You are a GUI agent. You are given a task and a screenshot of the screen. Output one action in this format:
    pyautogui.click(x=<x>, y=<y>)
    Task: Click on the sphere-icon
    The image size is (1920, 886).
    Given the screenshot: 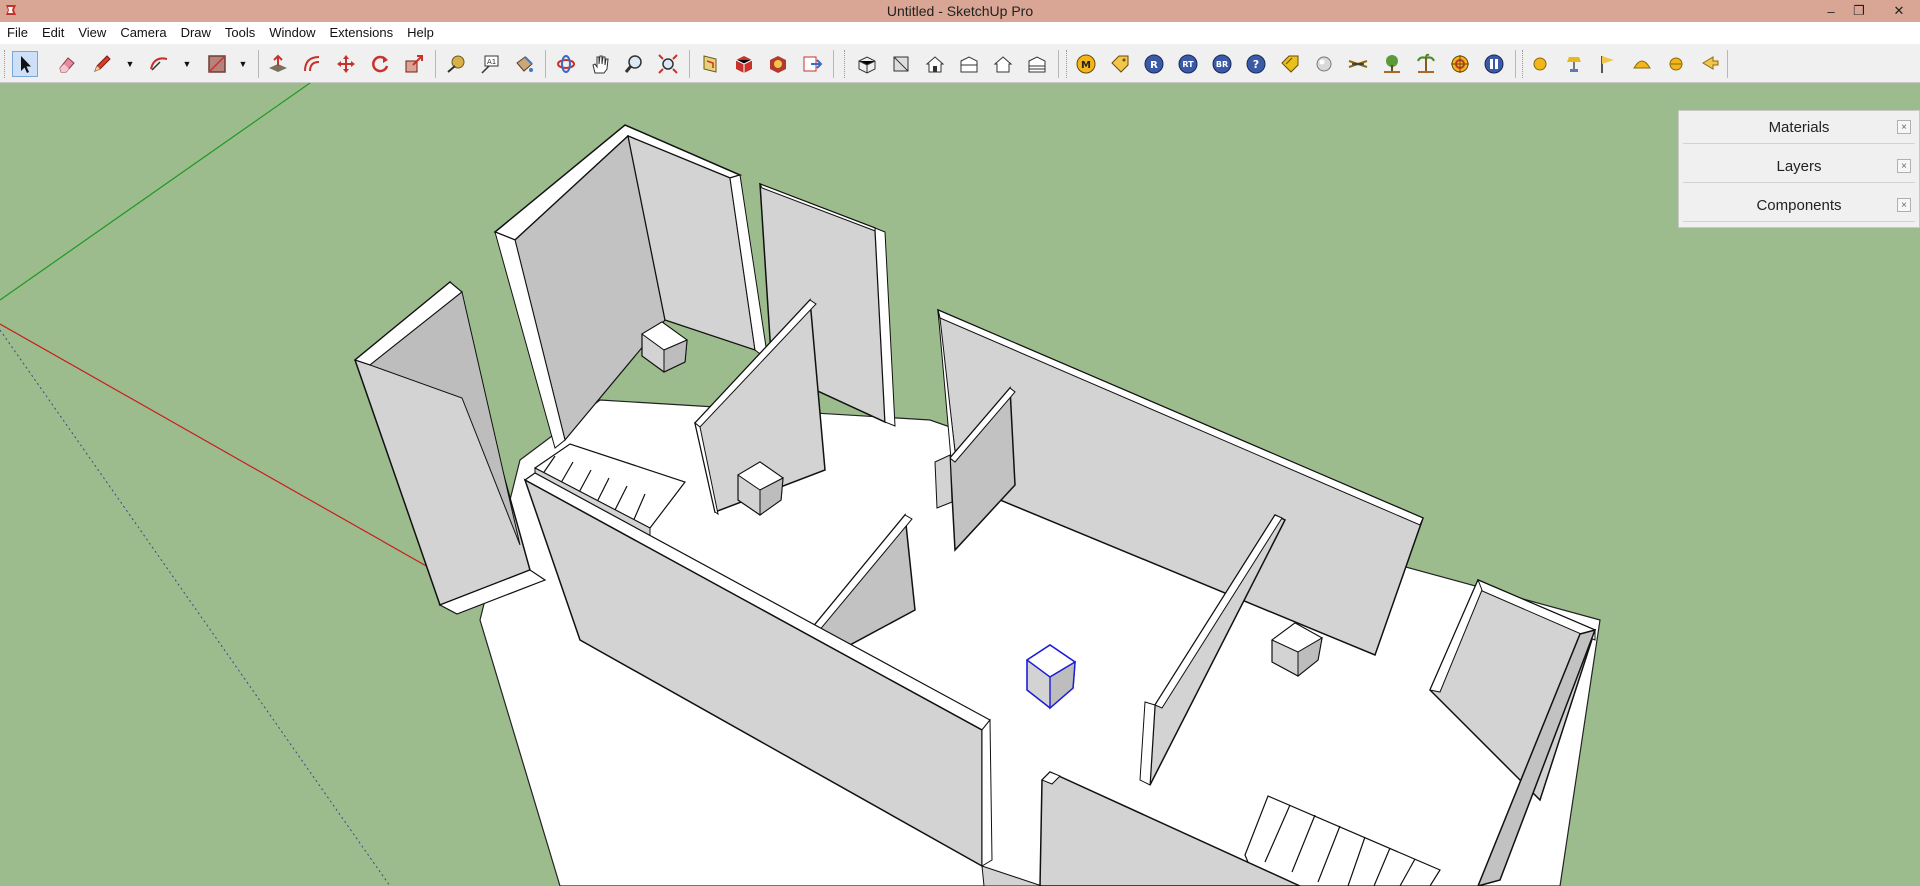 What is the action you would take?
    pyautogui.click(x=1324, y=64)
    